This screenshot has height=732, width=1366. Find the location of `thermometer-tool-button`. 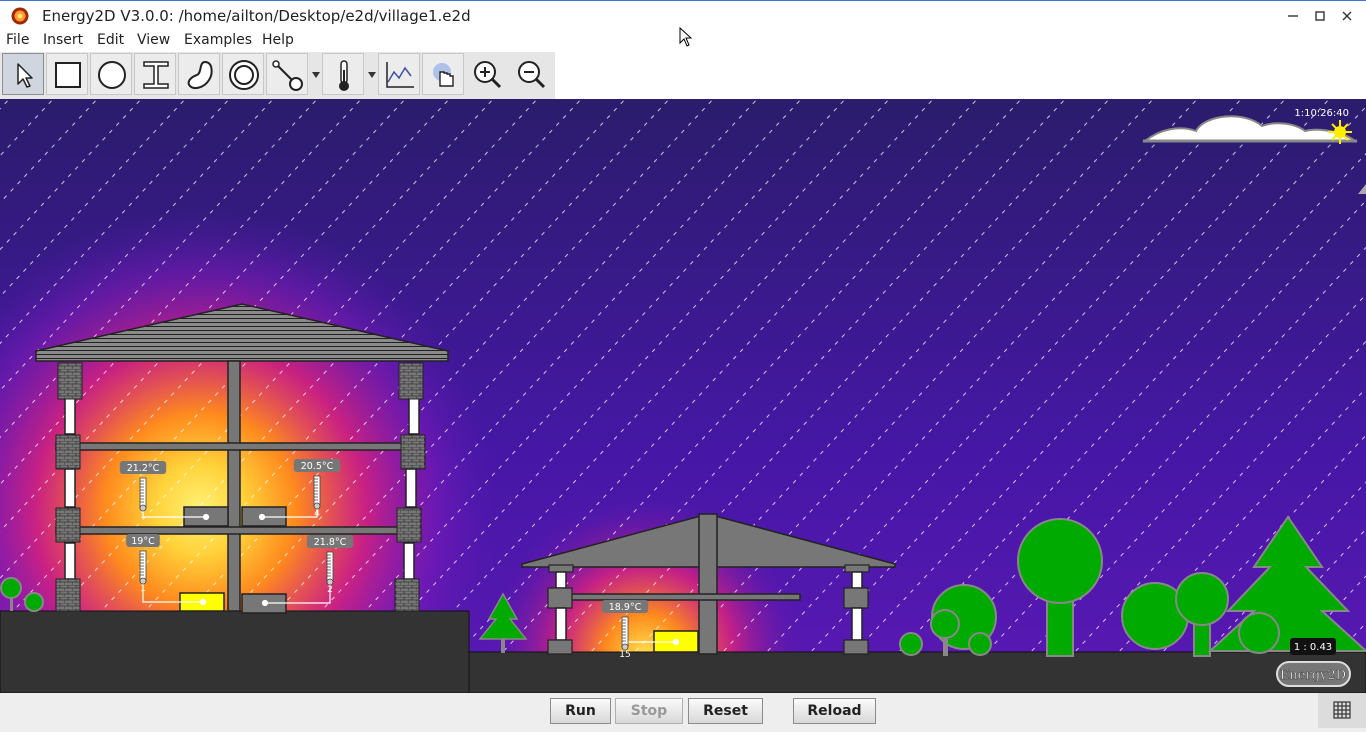

thermometer-tool-button is located at coordinates (343, 74).